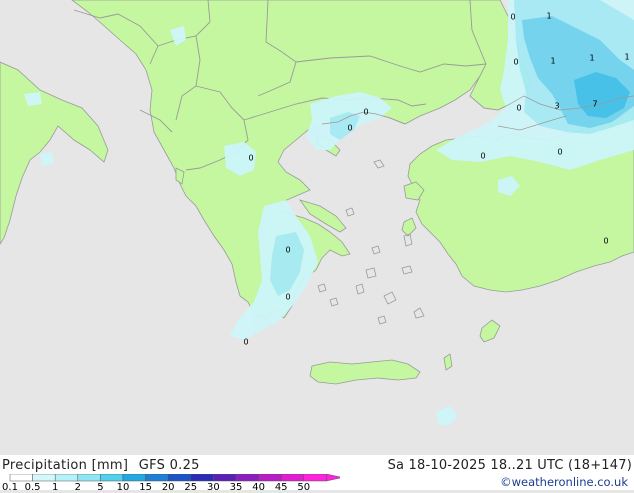  I want to click on color-scale-bar, so click(174, 478).